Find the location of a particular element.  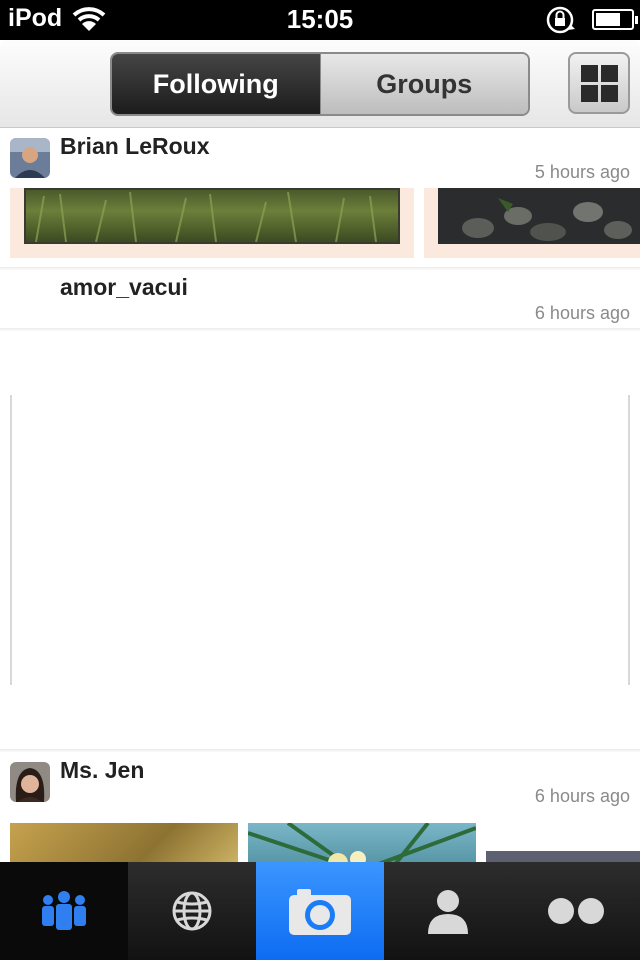

tab-bar-following is located at coordinates (64, 911).